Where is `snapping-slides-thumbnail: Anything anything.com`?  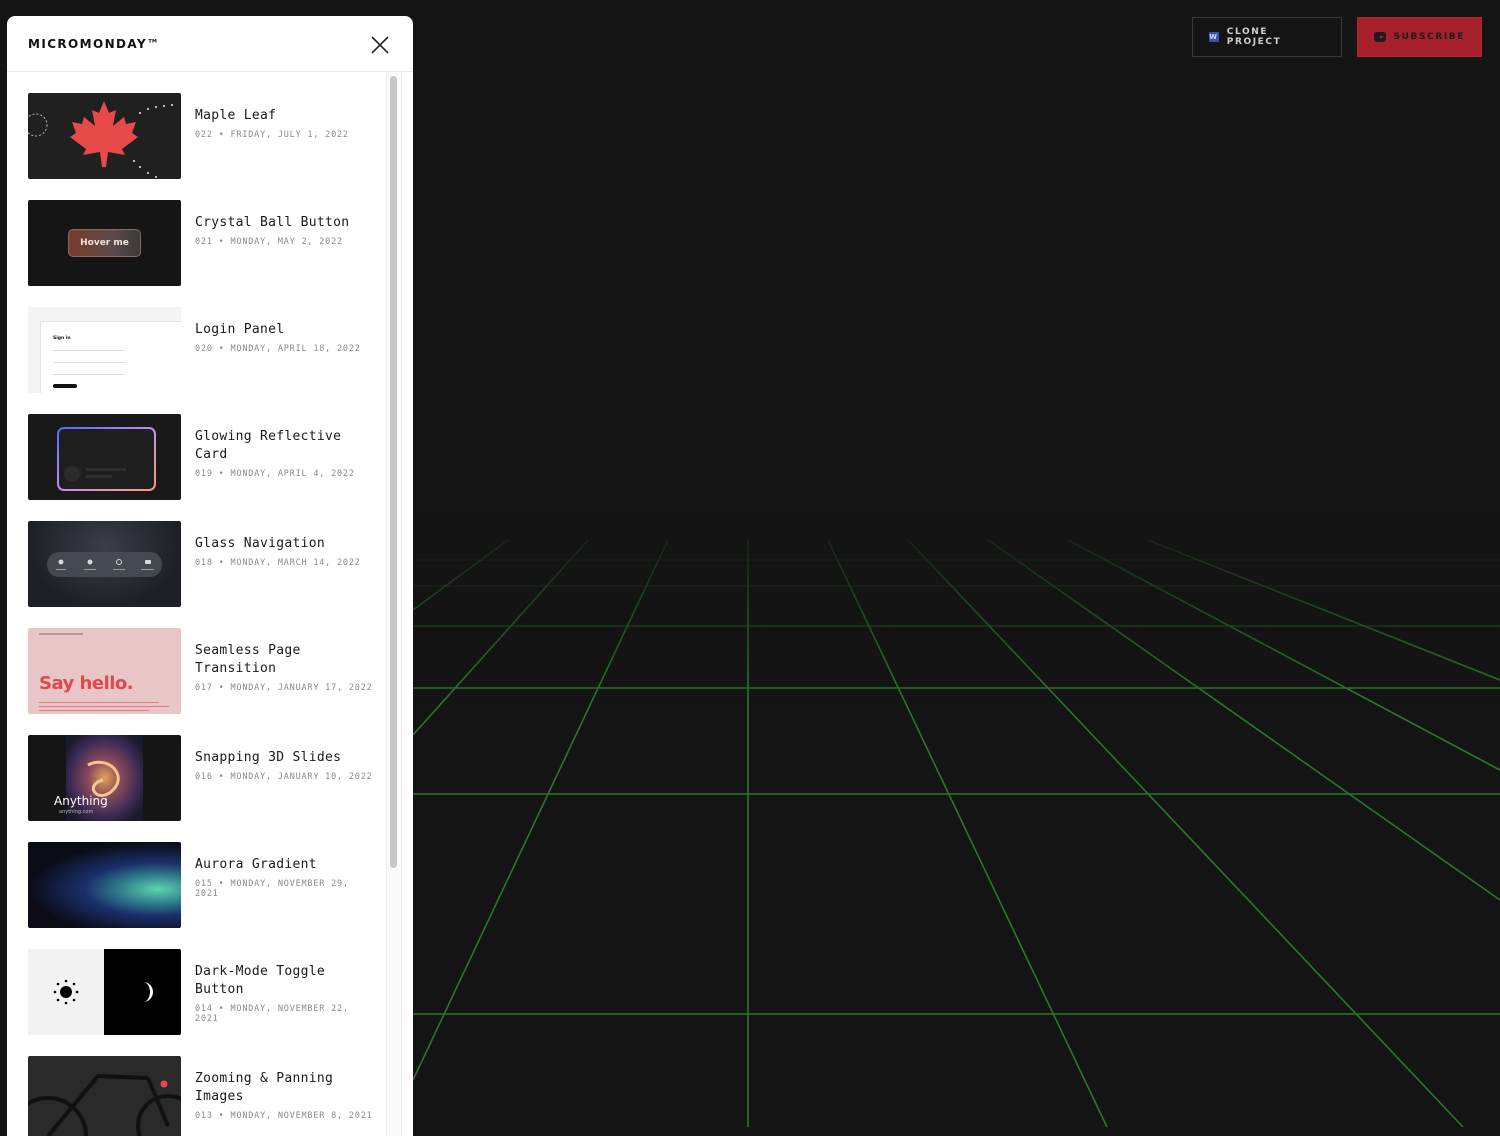
snapping-slides-thumbnail: Anything anything.com is located at coordinates (104, 778).